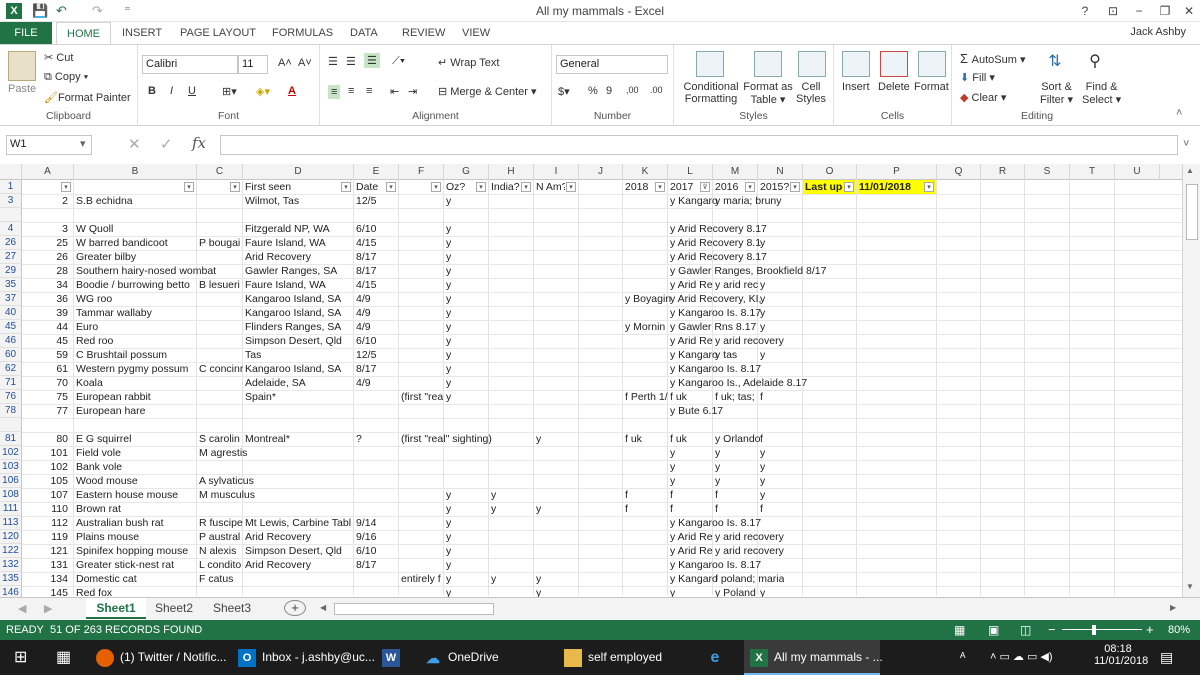 The width and height of the screenshot is (1200, 675). What do you see at coordinates (421, 397) in the screenshot?
I see `cell-f: (first "rea` at bounding box center [421, 397].